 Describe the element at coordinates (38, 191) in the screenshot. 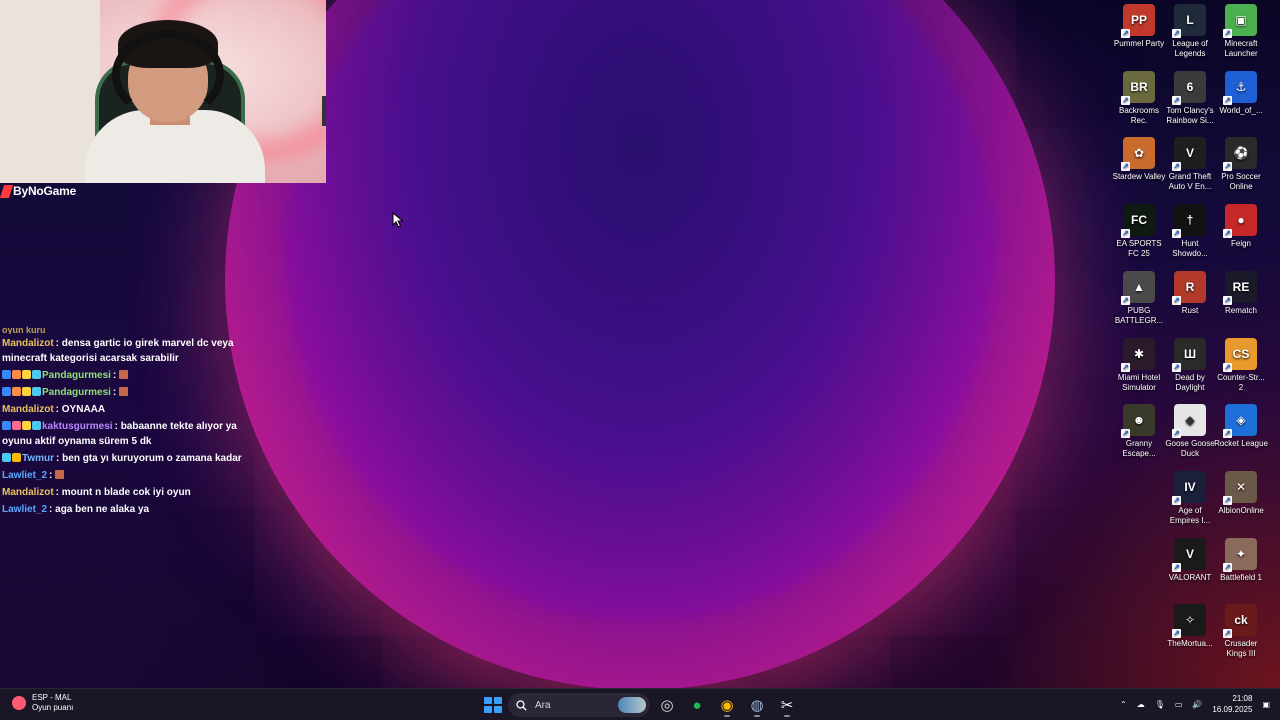

I see `channel-tag: ByNoGame` at that location.